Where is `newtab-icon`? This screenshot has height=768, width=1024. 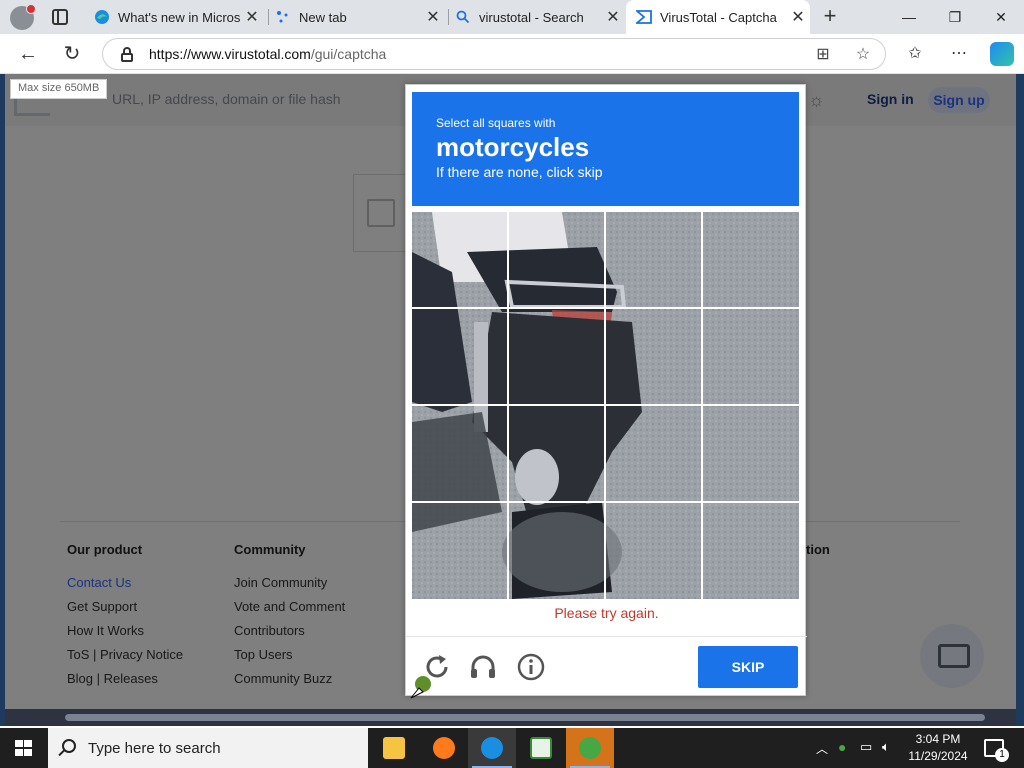
newtab-icon is located at coordinates (283, 17).